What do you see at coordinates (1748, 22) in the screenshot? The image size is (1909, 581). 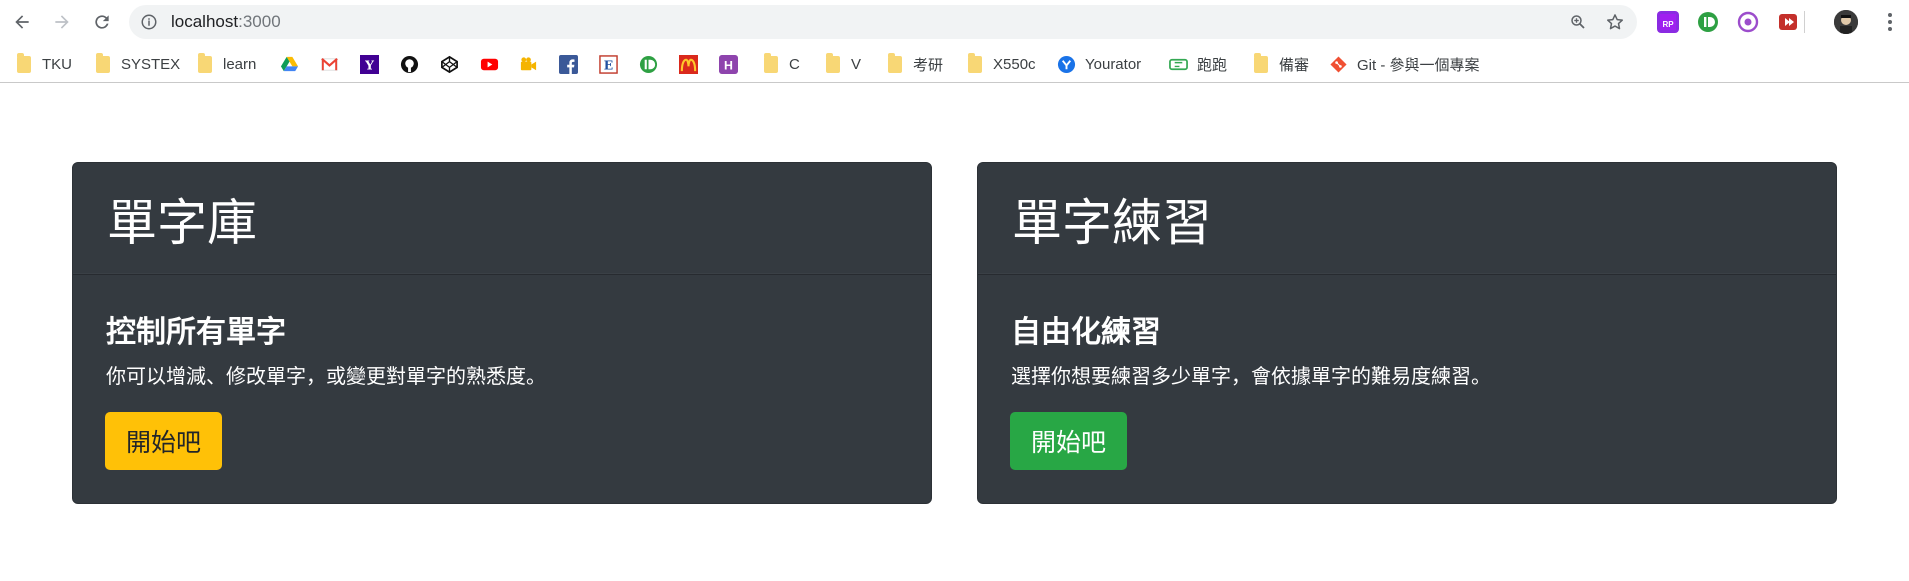 I see `cast-icon` at bounding box center [1748, 22].